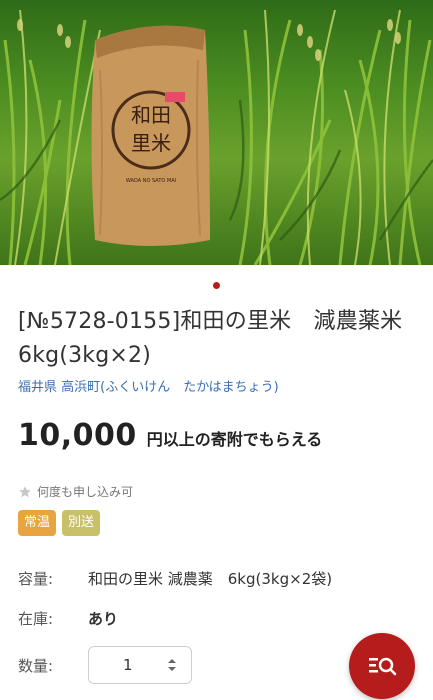 Image resolution: width=433 pixels, height=700 pixels. I want to click on stock-value: あり, so click(103, 619).